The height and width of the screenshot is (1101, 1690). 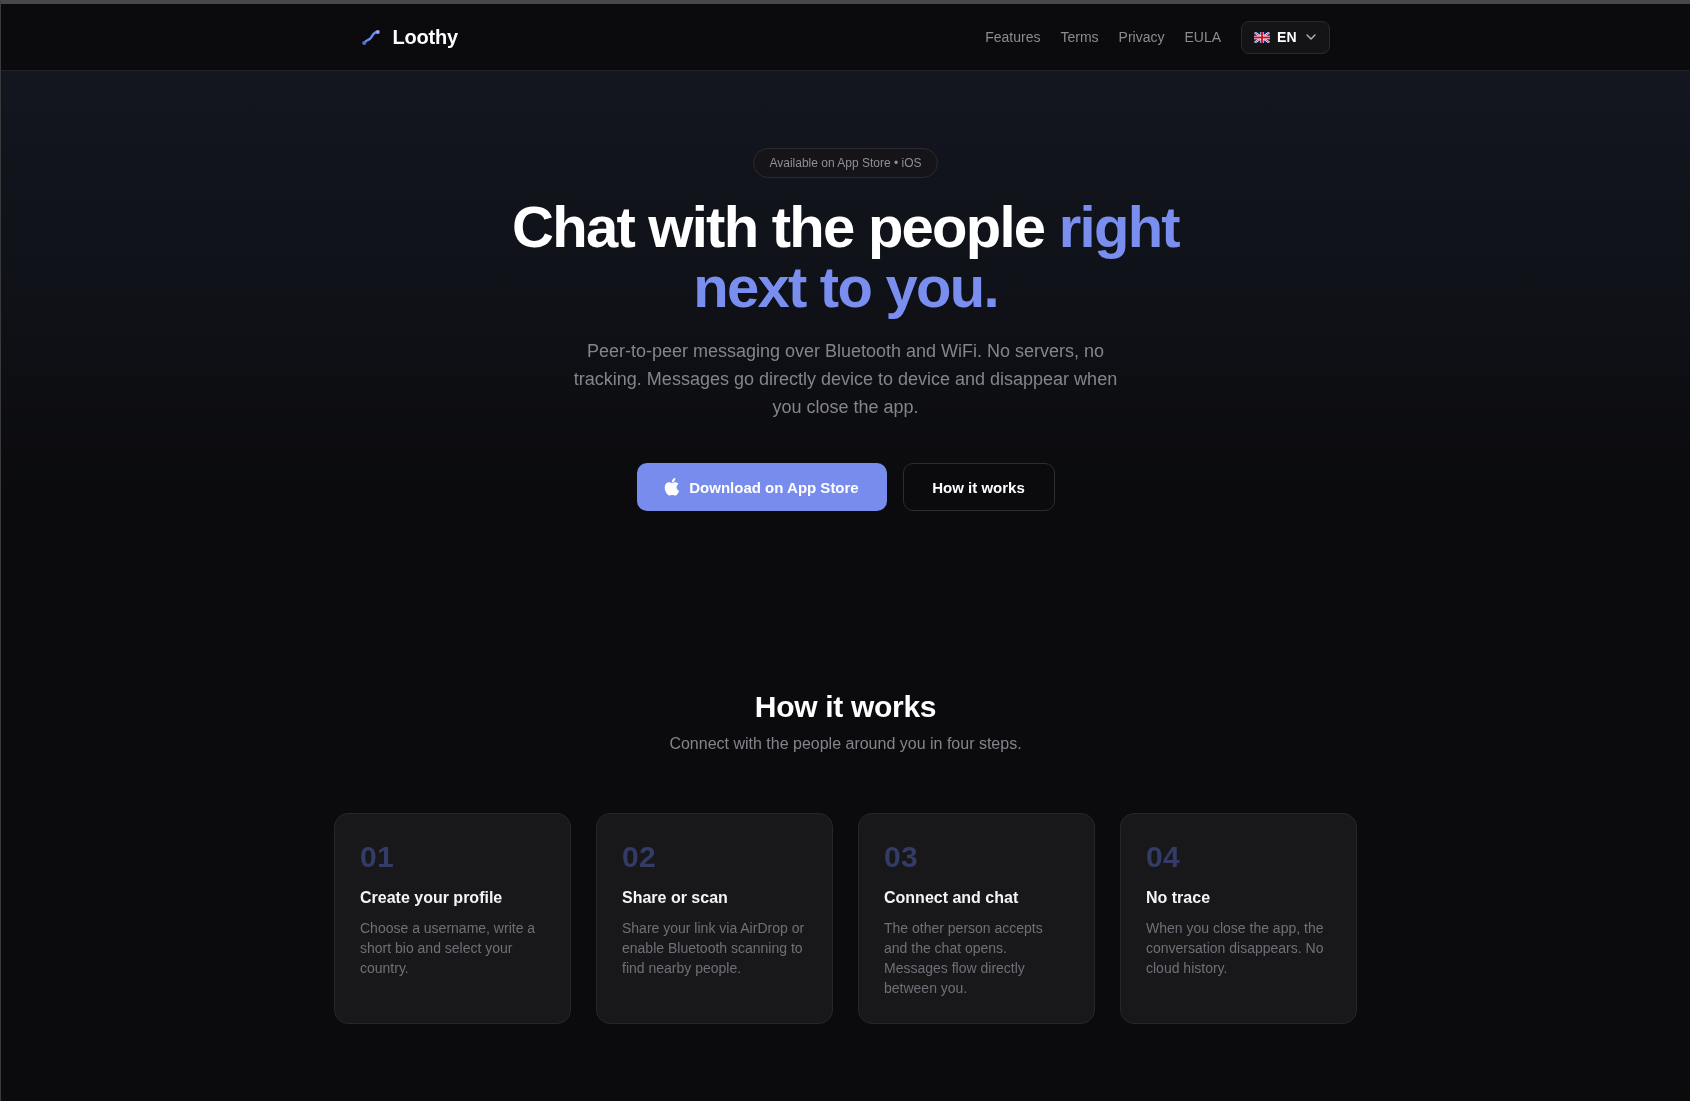 What do you see at coordinates (672, 487) in the screenshot?
I see `apple-icon` at bounding box center [672, 487].